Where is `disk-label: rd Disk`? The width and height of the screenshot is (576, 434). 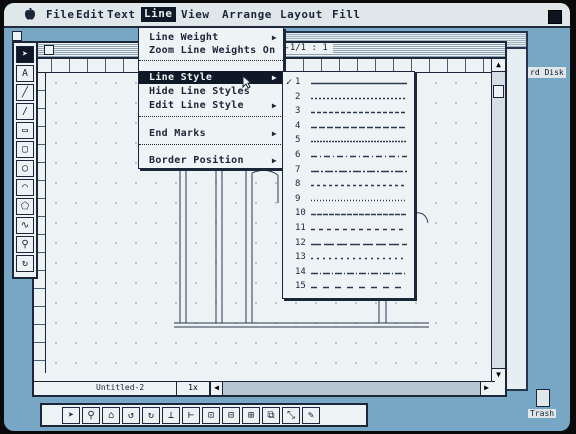
disk-label: rd Disk is located at coordinates (547, 72).